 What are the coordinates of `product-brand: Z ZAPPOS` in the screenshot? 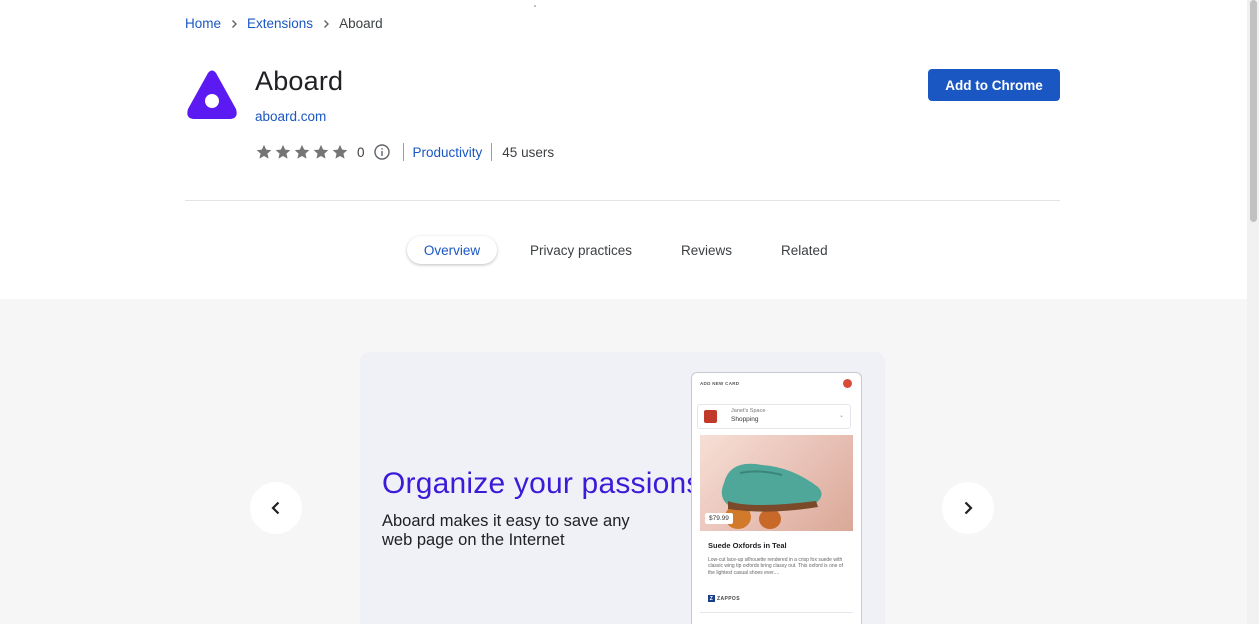 It's located at (724, 598).